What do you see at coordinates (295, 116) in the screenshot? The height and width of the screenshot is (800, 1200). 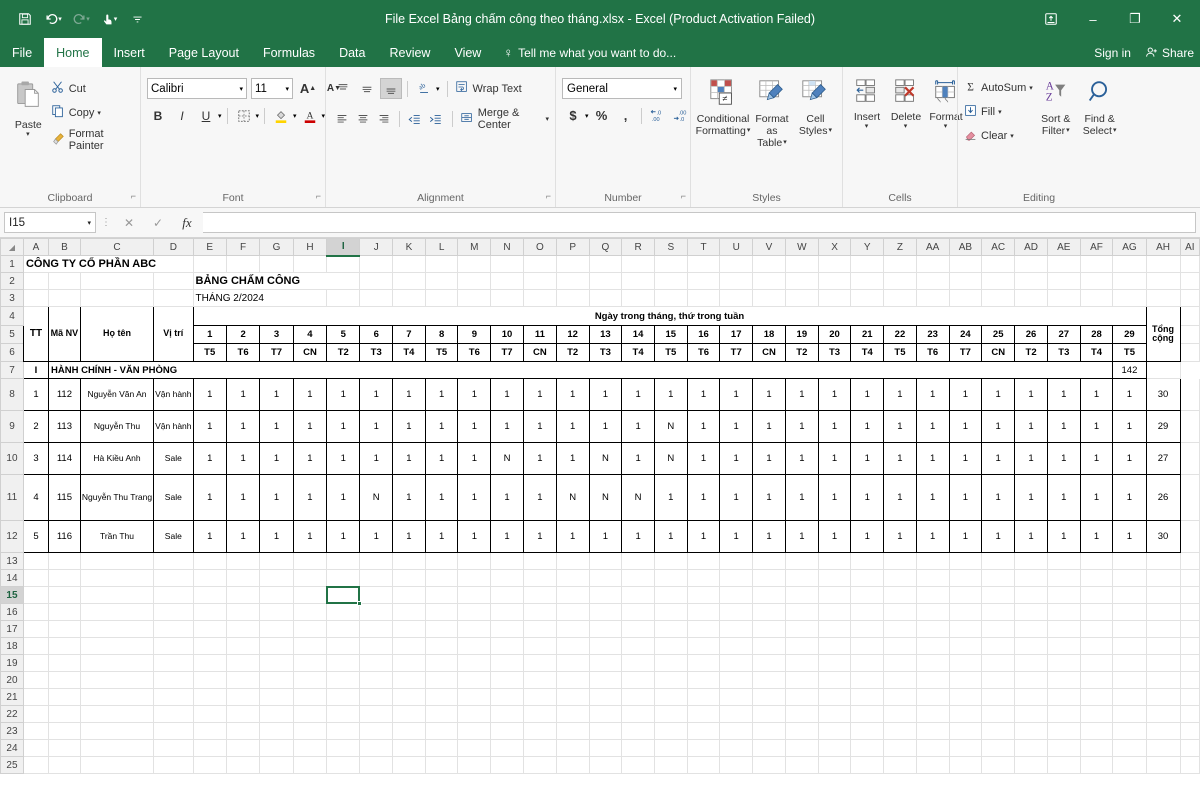 I see `fill-color-dropdown-icon: ▾` at bounding box center [295, 116].